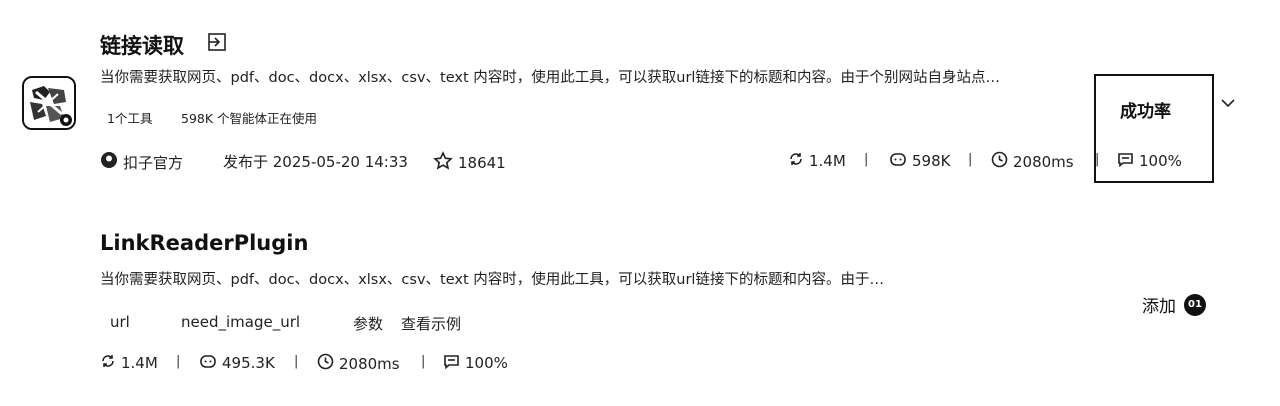  What do you see at coordinates (153, 162) in the screenshot?
I see `publisher-name: 扣子官方` at bounding box center [153, 162].